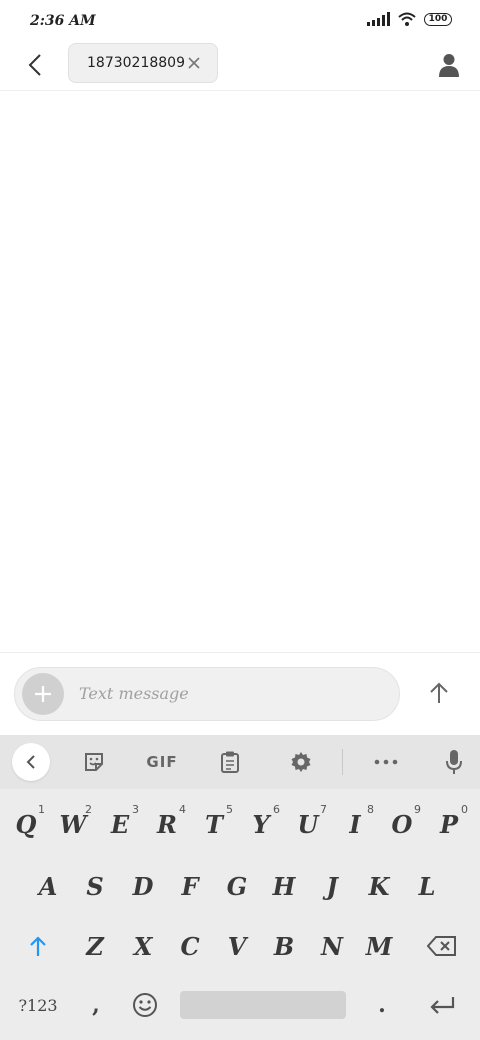 This screenshot has width=480, height=1040. Describe the element at coordinates (407, 19) in the screenshot. I see `wifi-icon` at that location.